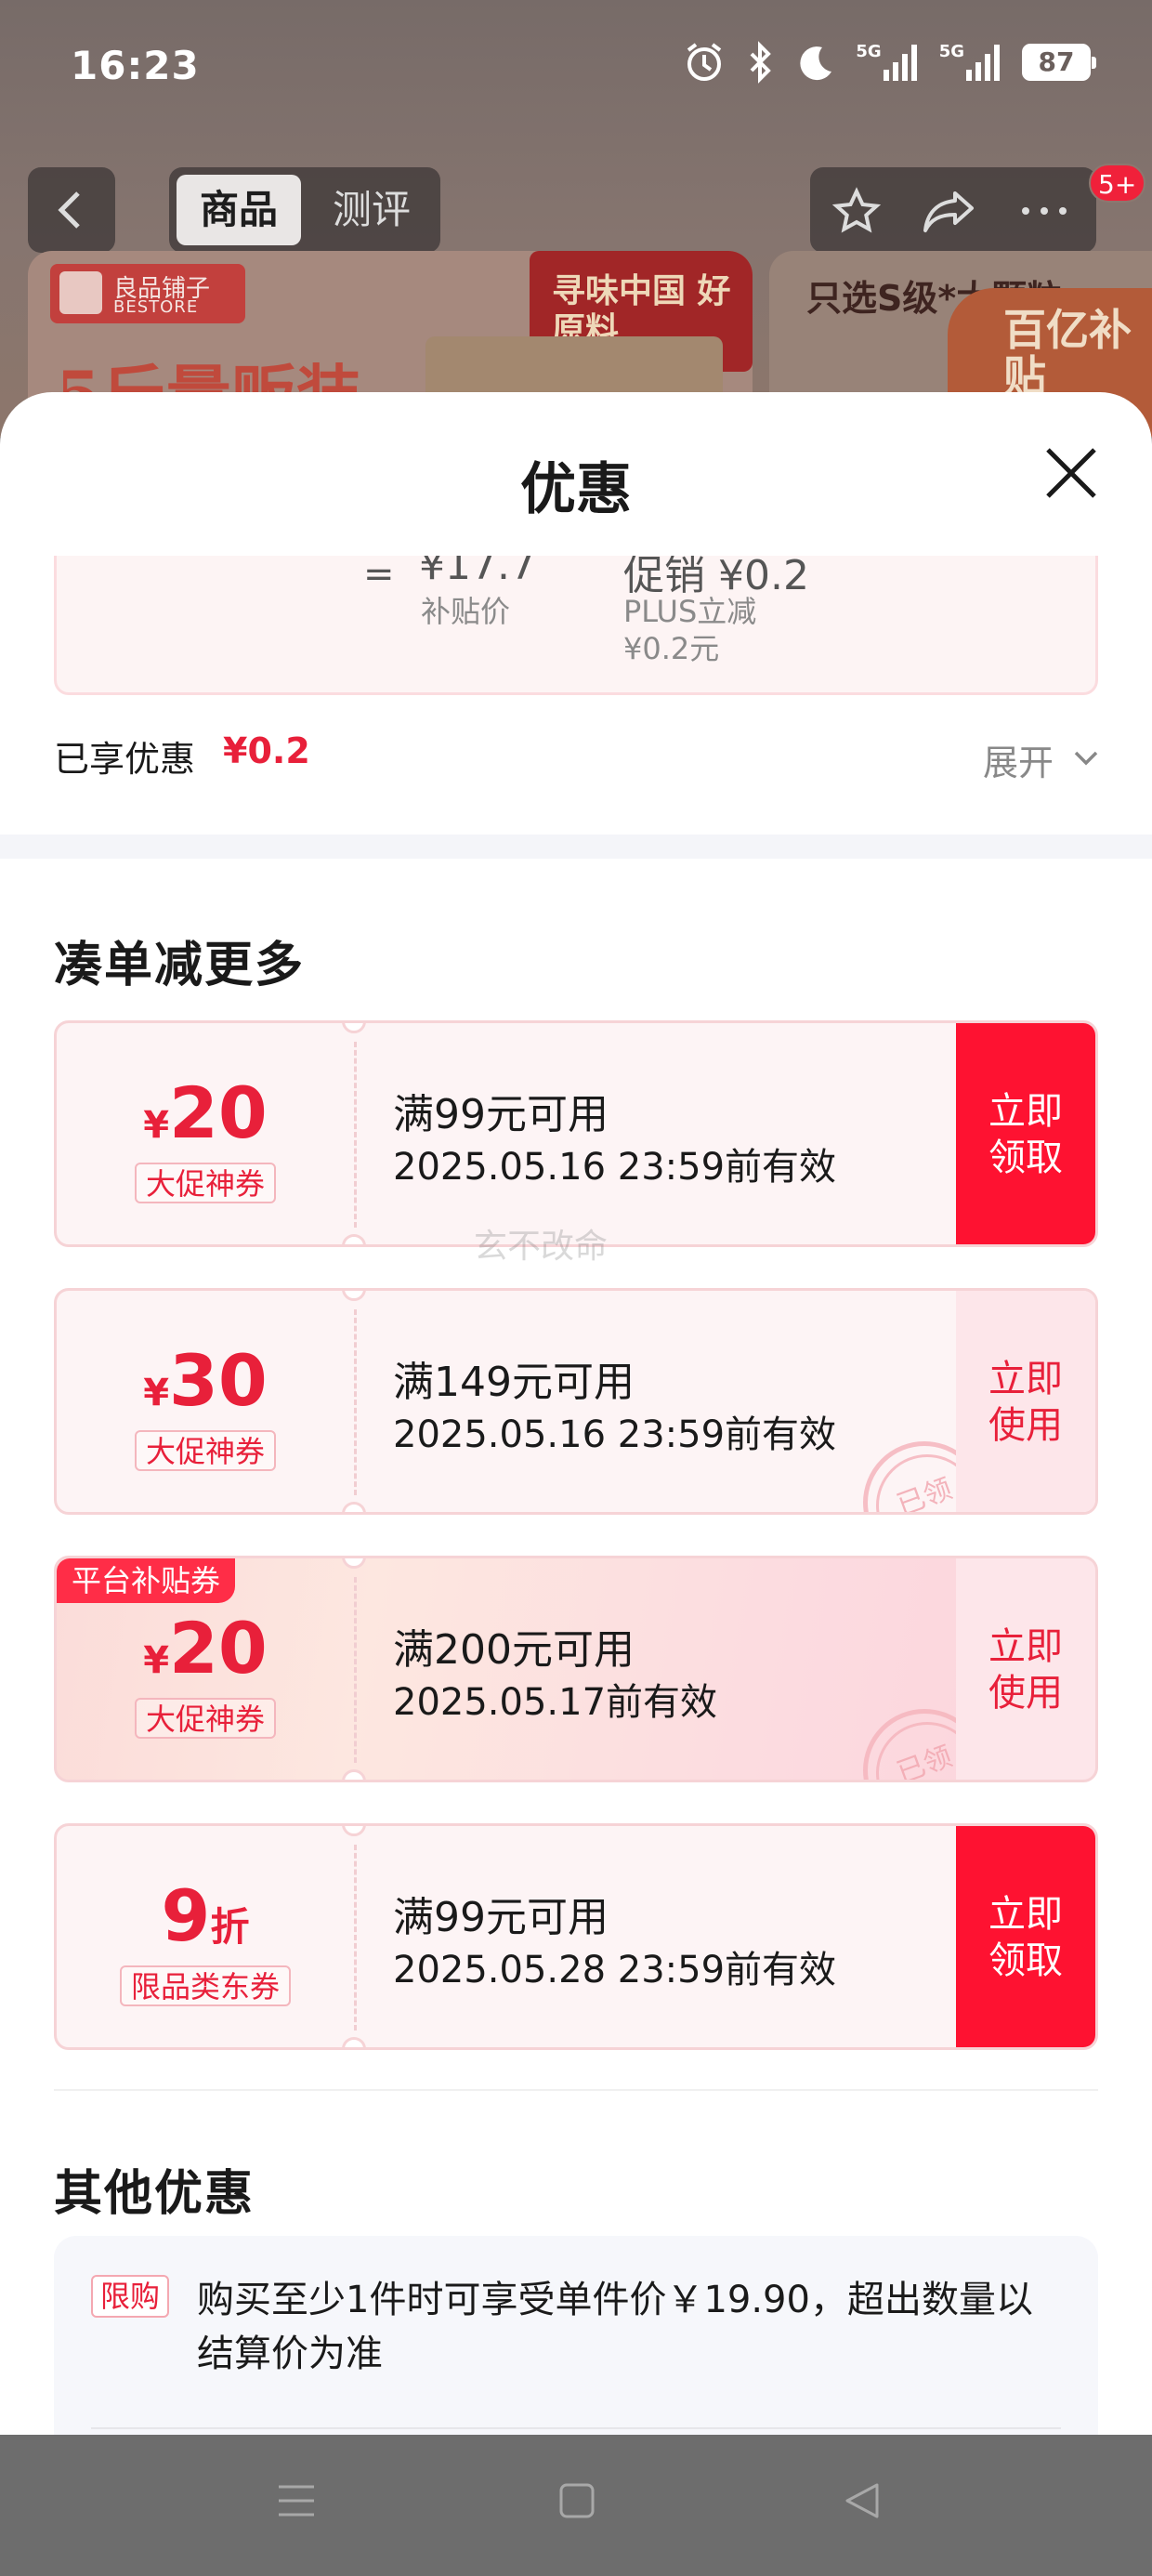  What do you see at coordinates (135, 65) in the screenshot?
I see `status-time: 16:23` at bounding box center [135, 65].